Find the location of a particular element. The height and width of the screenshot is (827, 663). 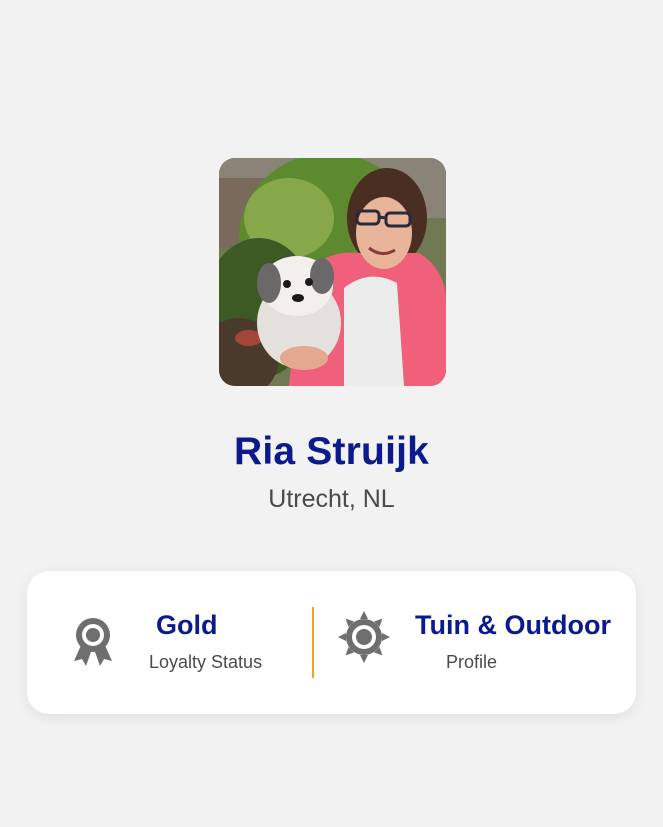

profile-photo is located at coordinates (332, 272).